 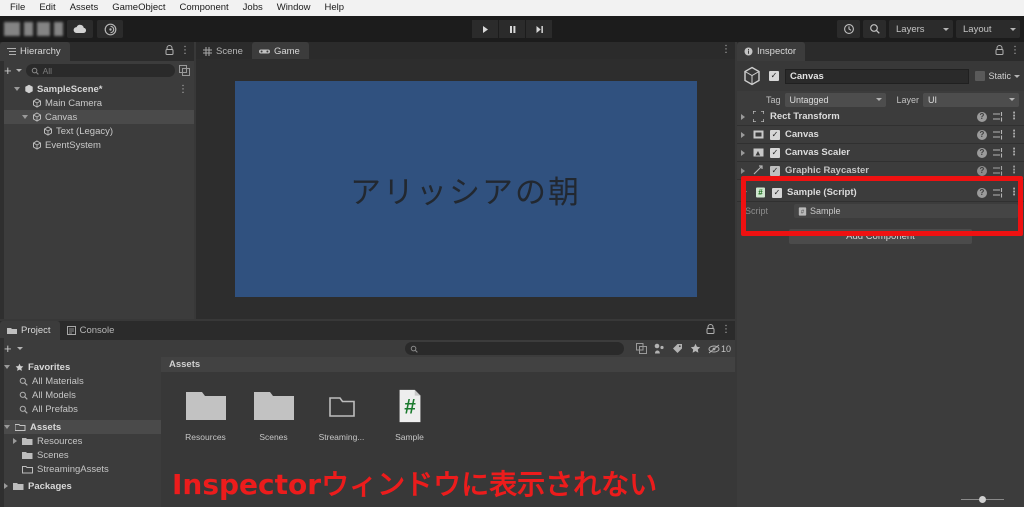 What do you see at coordinates (539, 29) in the screenshot?
I see `step-button` at bounding box center [539, 29].